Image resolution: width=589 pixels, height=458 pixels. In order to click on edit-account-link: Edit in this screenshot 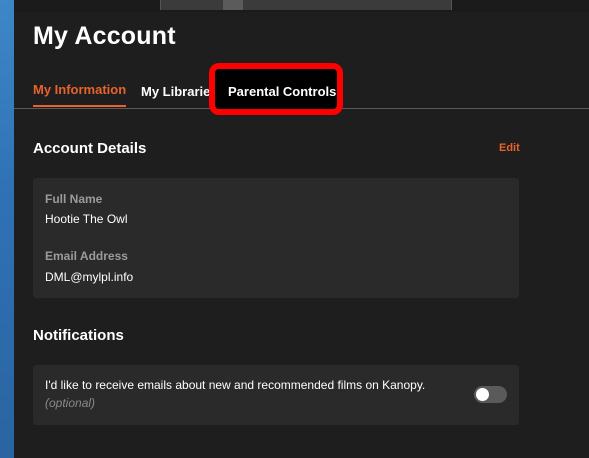, I will do `click(509, 148)`.